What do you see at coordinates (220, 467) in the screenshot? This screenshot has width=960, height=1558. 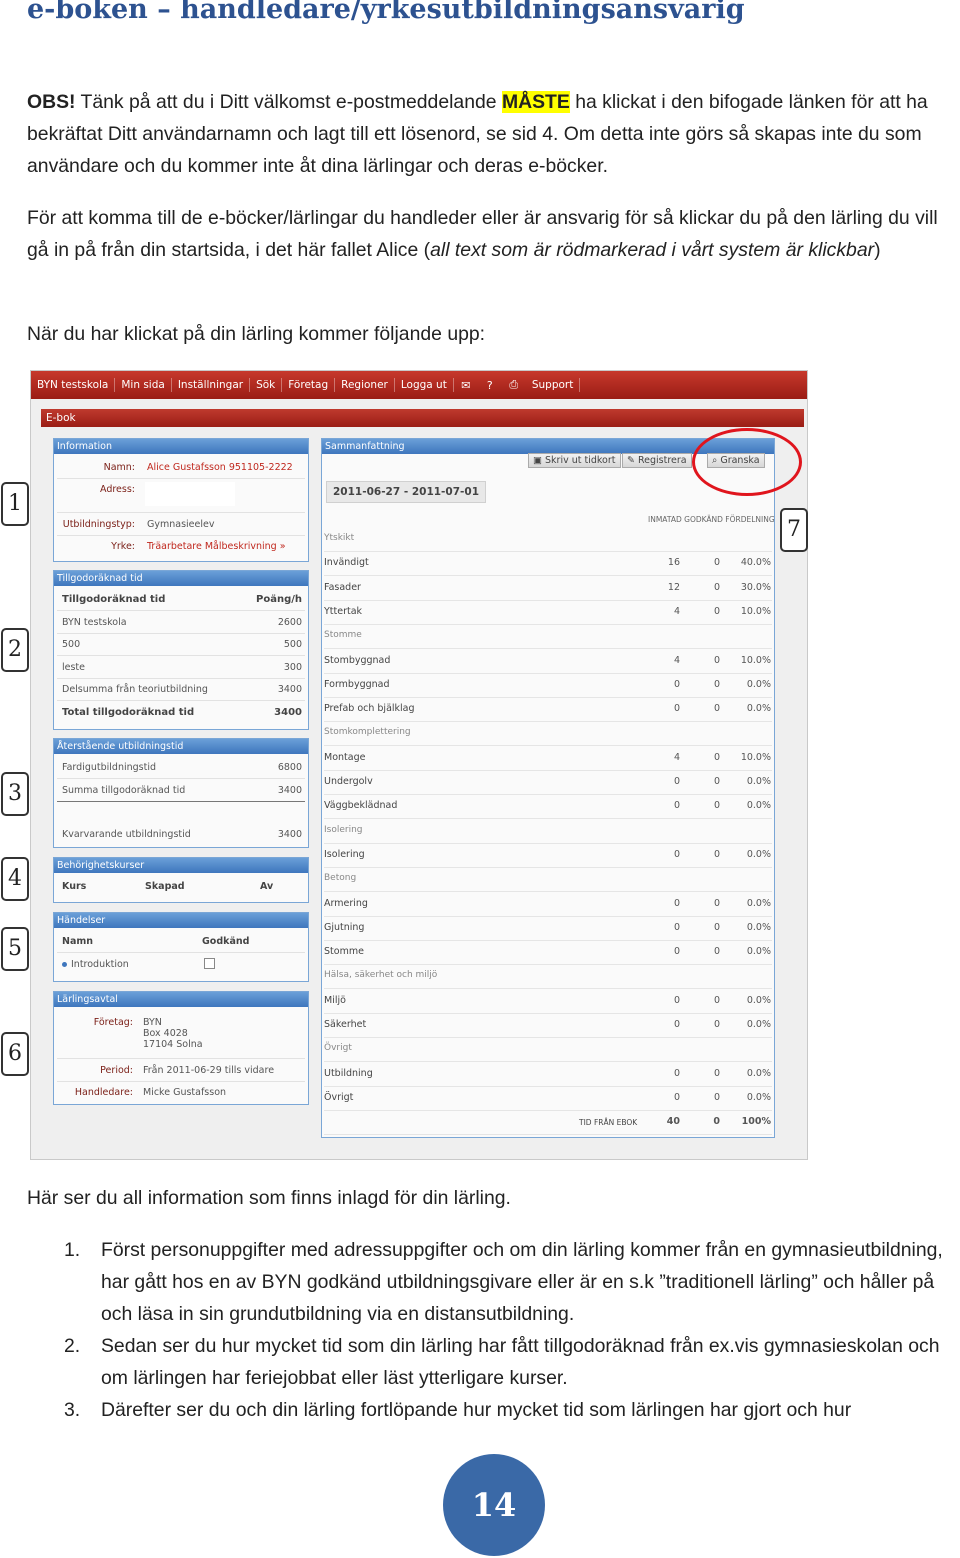 I see `info-value: Alice Gustafsson 951105-2222` at bounding box center [220, 467].